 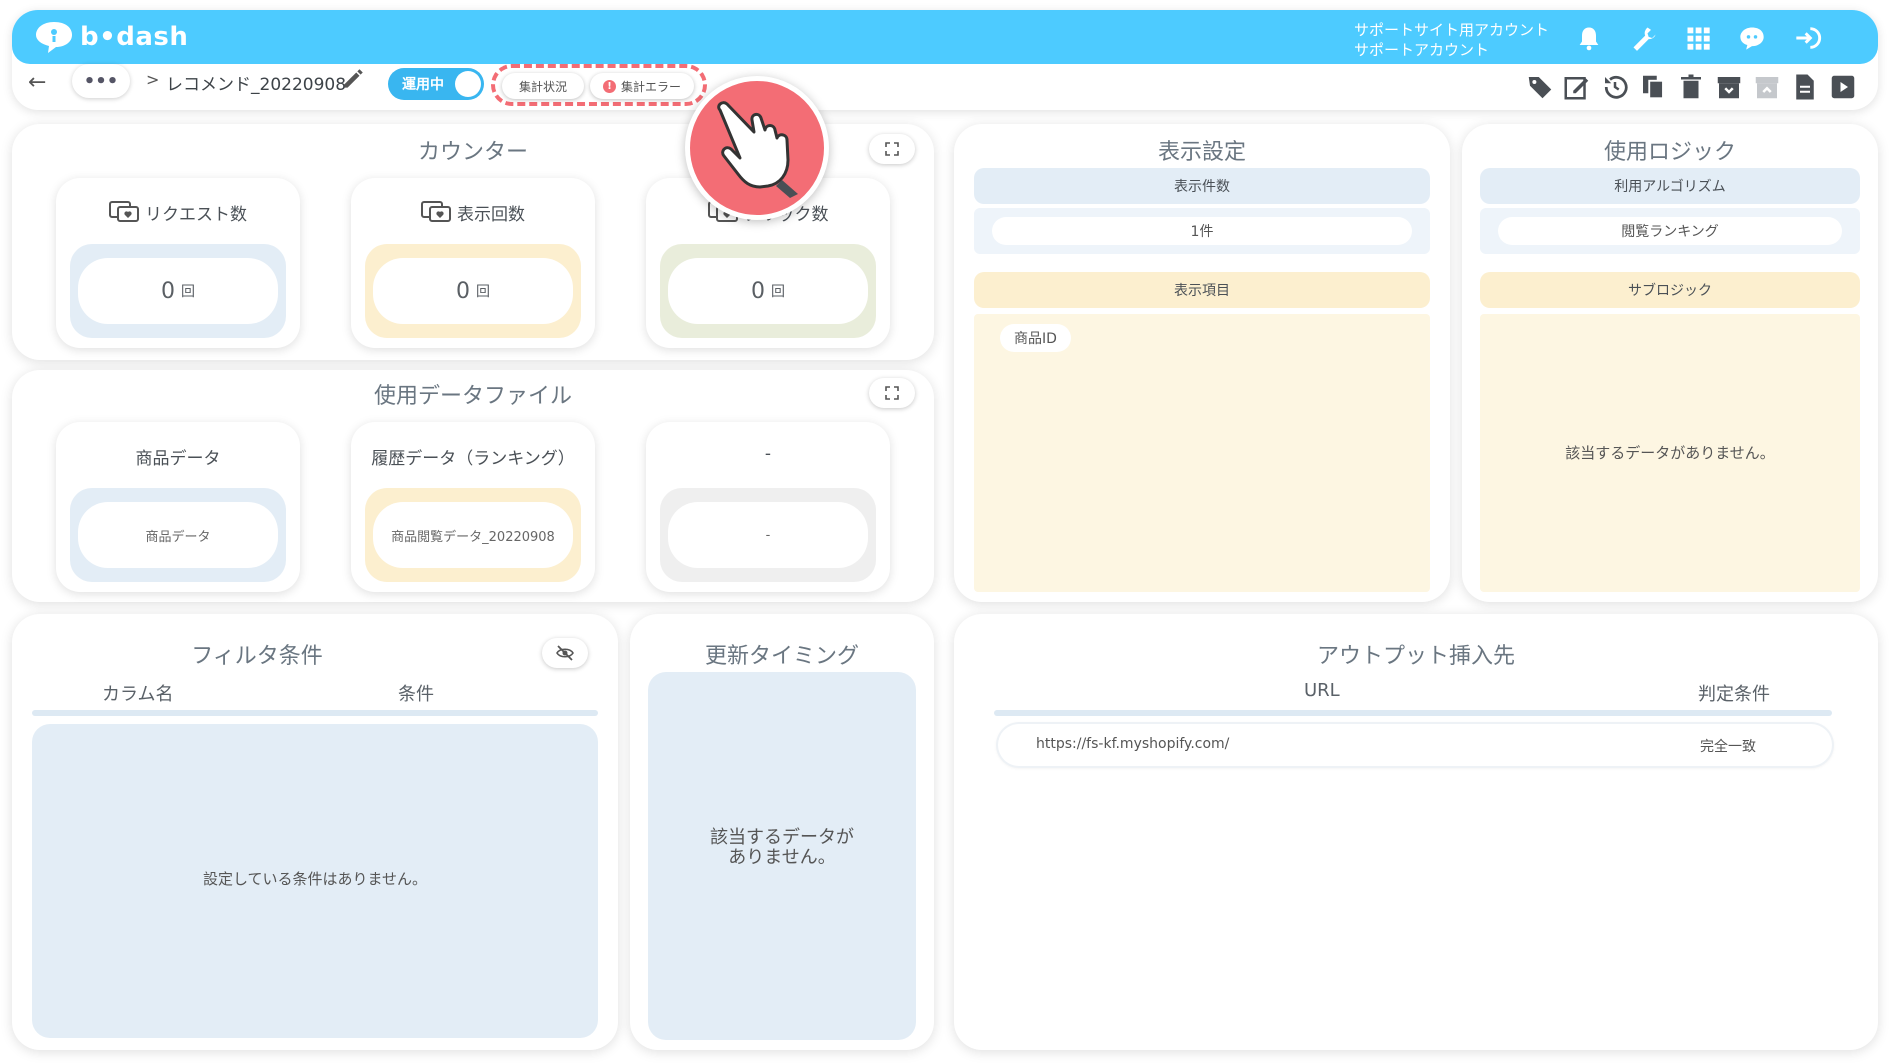 What do you see at coordinates (1670, 151) in the screenshot?
I see `logic-title: 使用ロジック` at bounding box center [1670, 151].